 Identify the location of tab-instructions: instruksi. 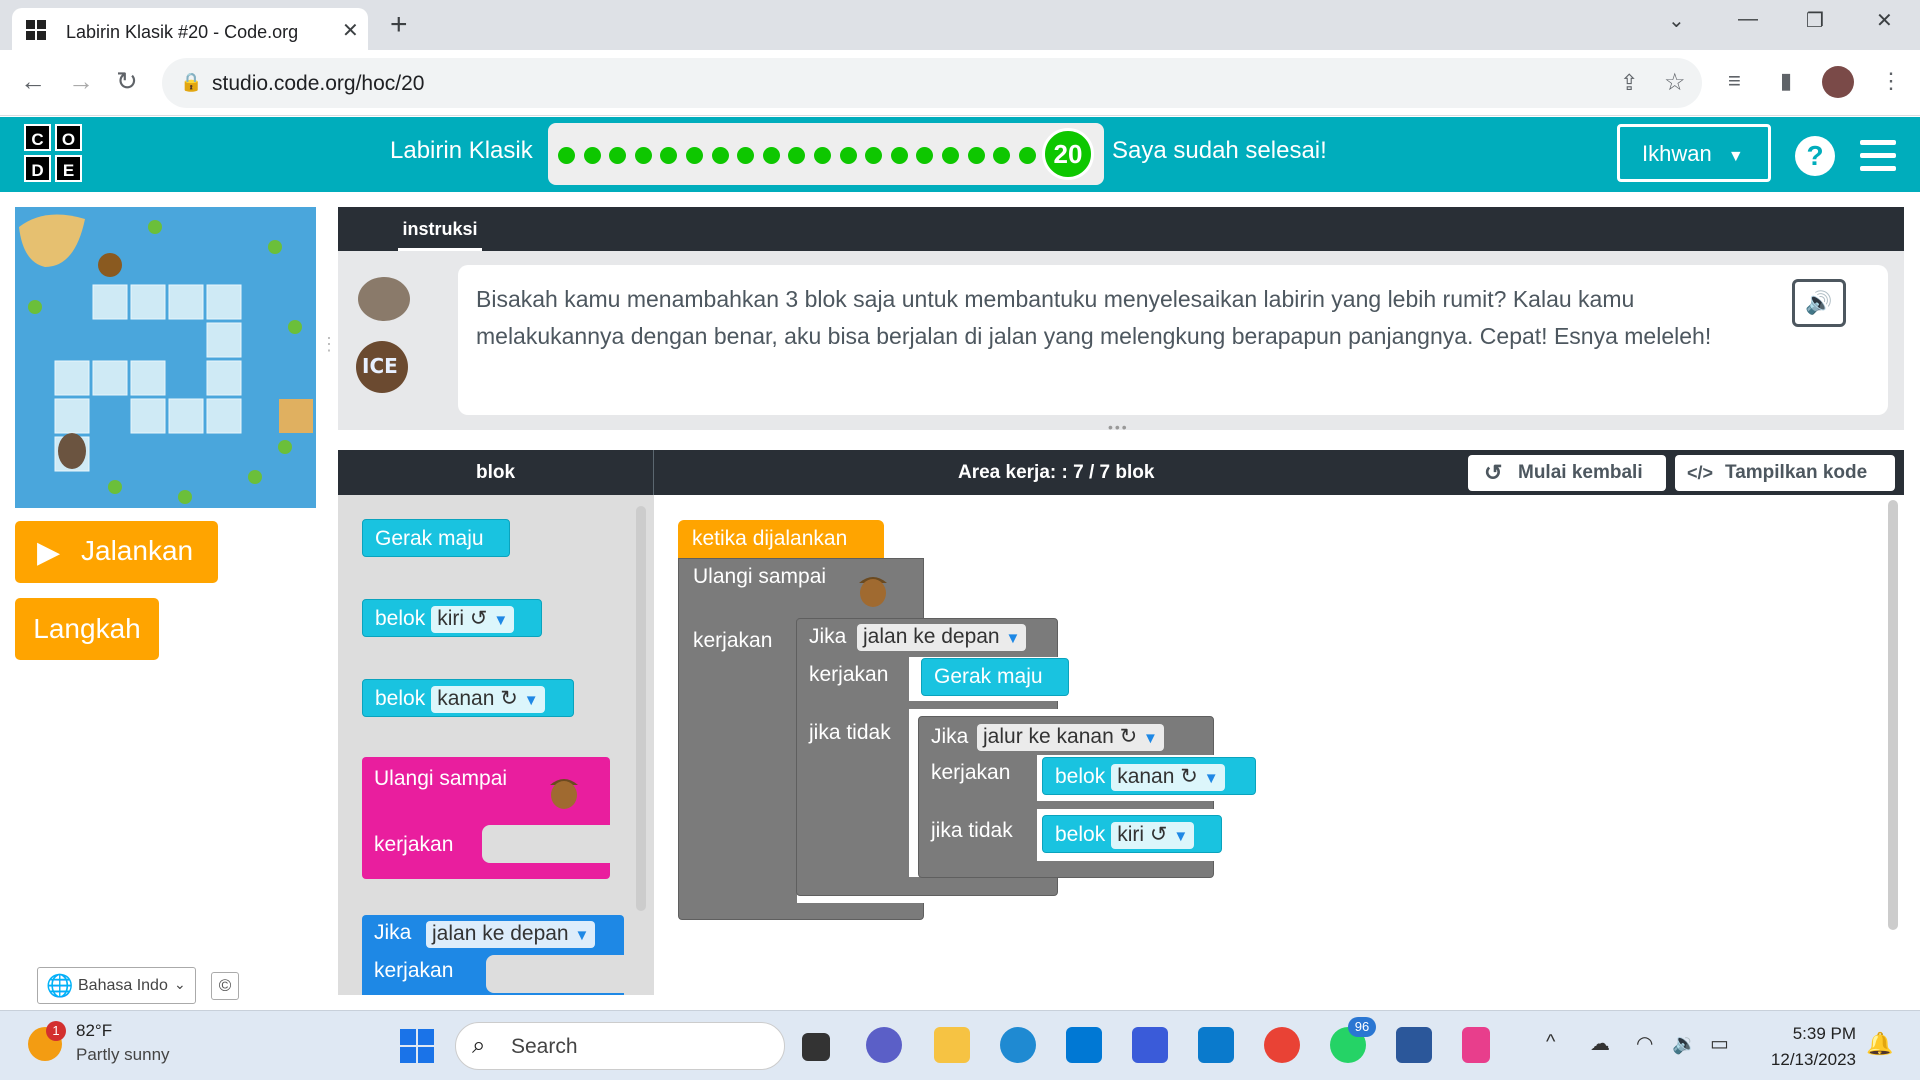
(440, 229).